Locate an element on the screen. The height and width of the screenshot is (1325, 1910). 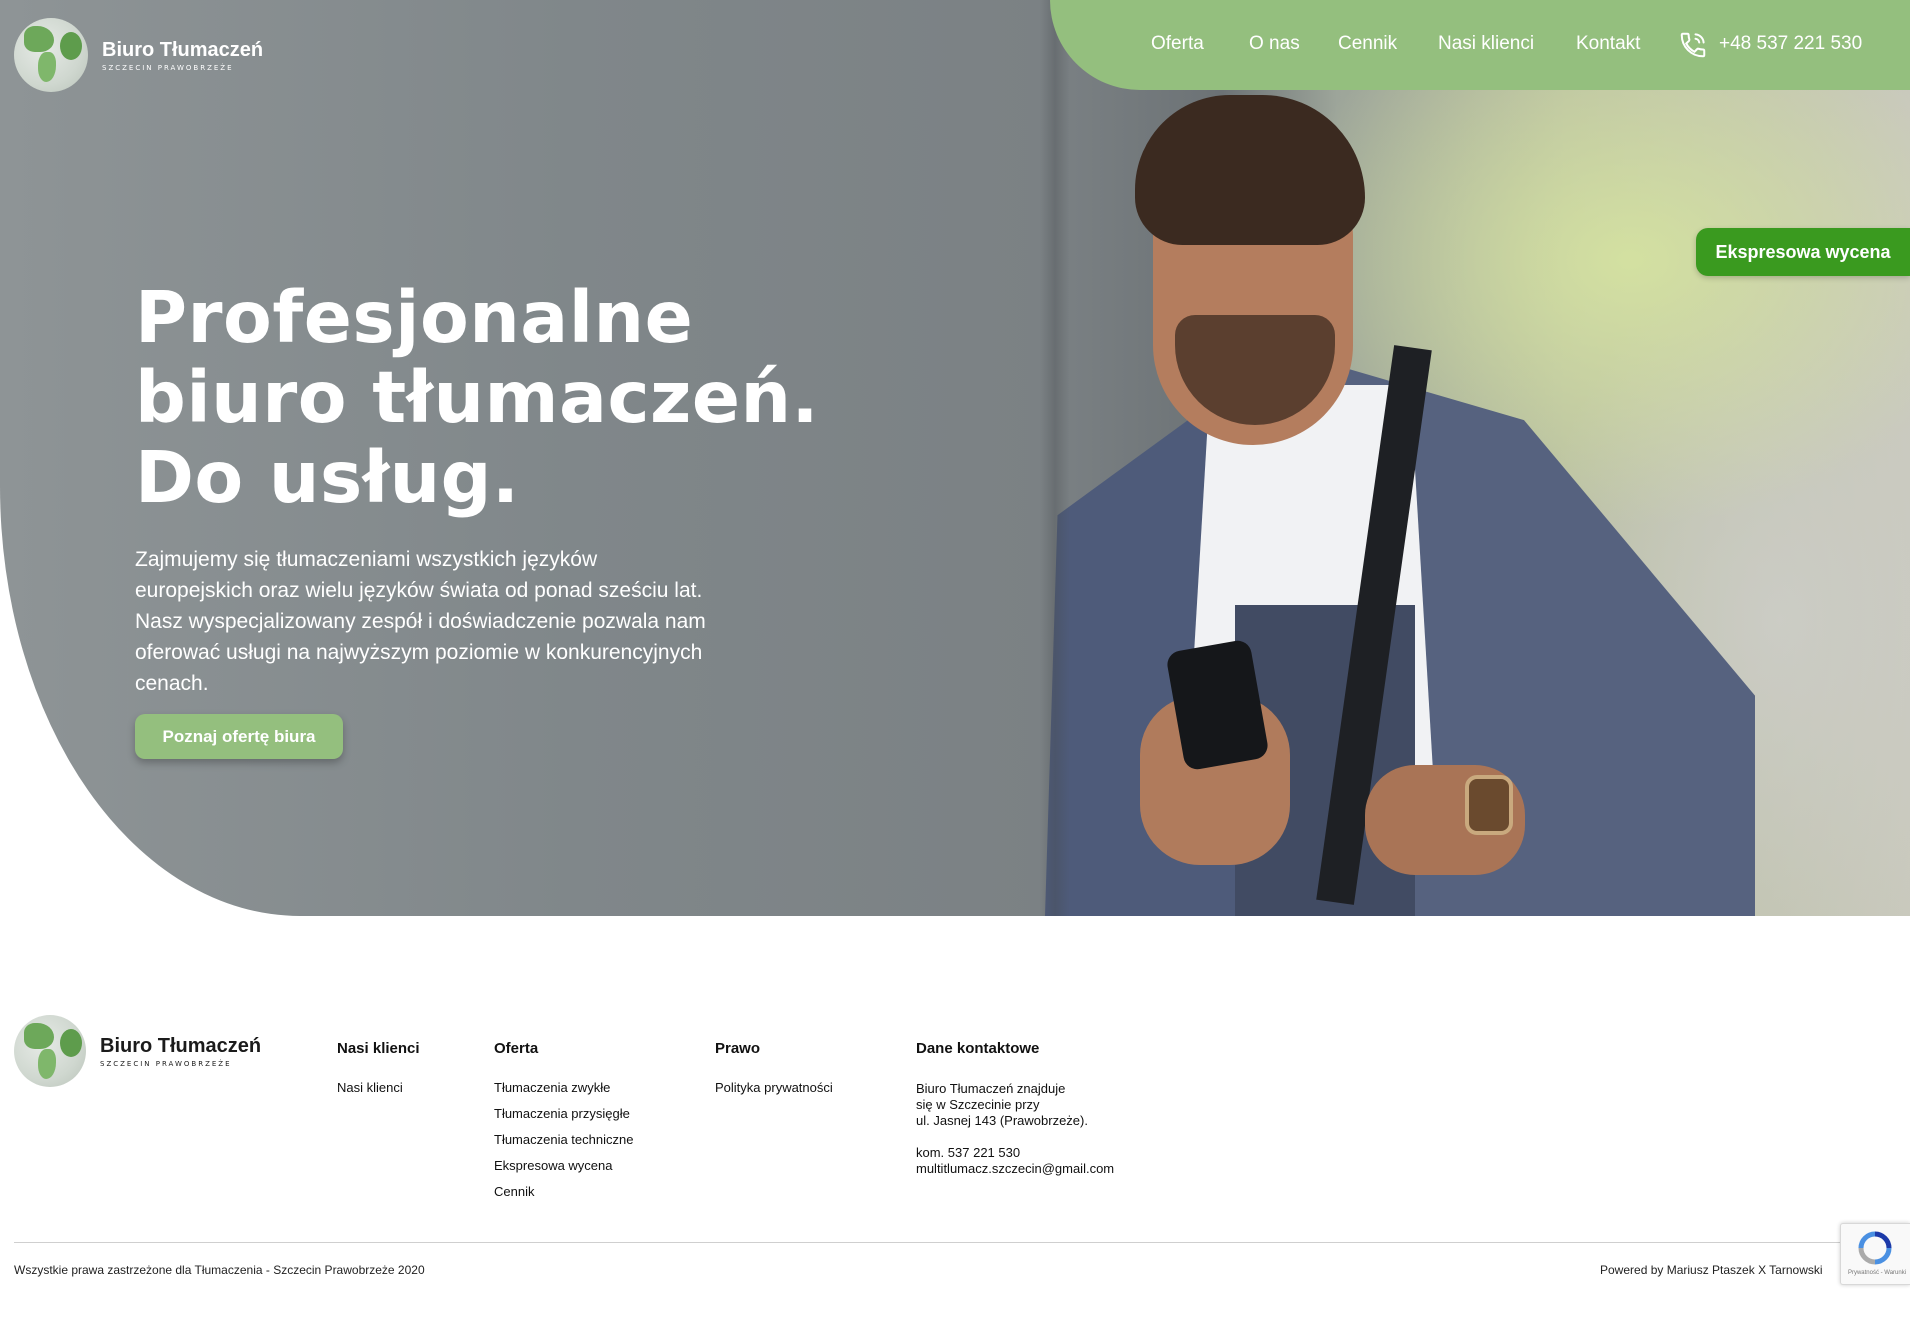
nav-item-o-nas: O nas is located at coordinates (1274, 44).